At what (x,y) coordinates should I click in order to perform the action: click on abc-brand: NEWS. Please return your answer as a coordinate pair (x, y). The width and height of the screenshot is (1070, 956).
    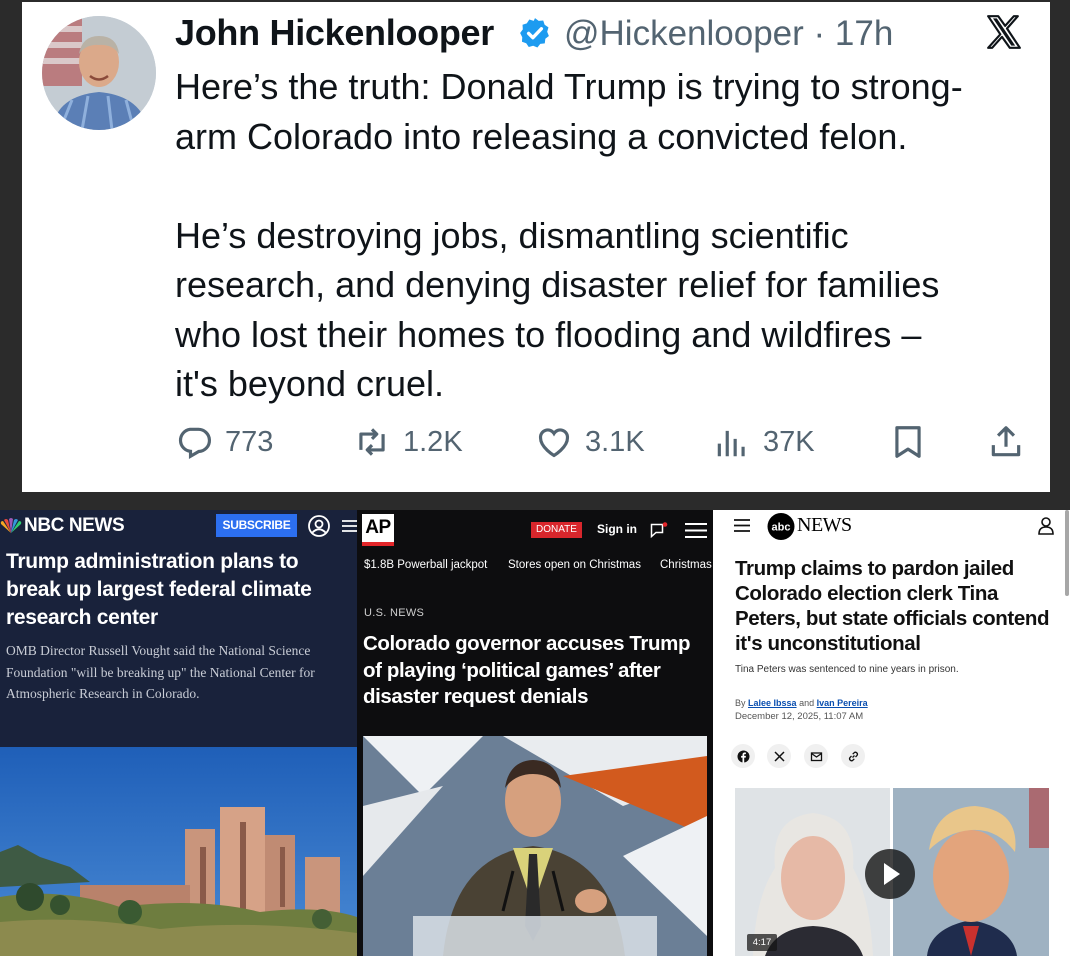
    Looking at the image, I should click on (824, 525).